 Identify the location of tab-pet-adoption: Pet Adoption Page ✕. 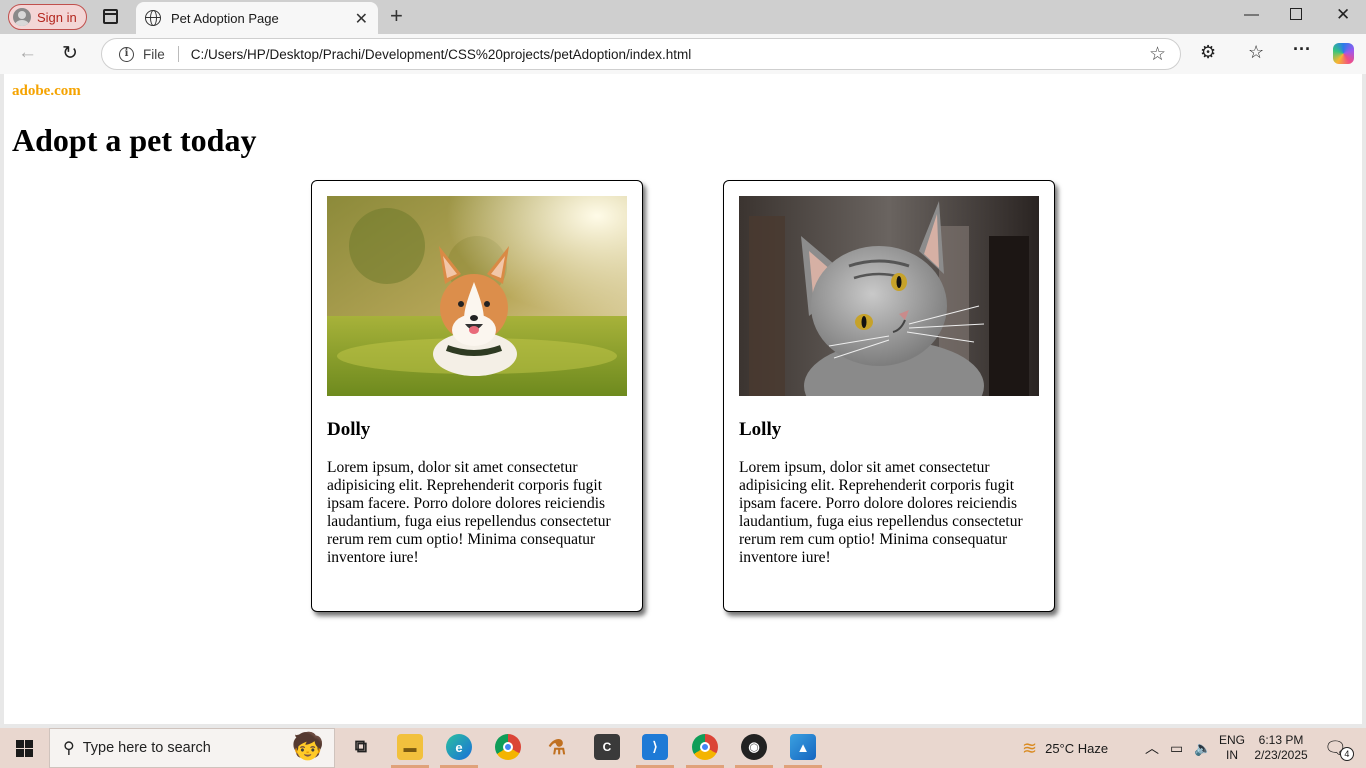
(257, 18).